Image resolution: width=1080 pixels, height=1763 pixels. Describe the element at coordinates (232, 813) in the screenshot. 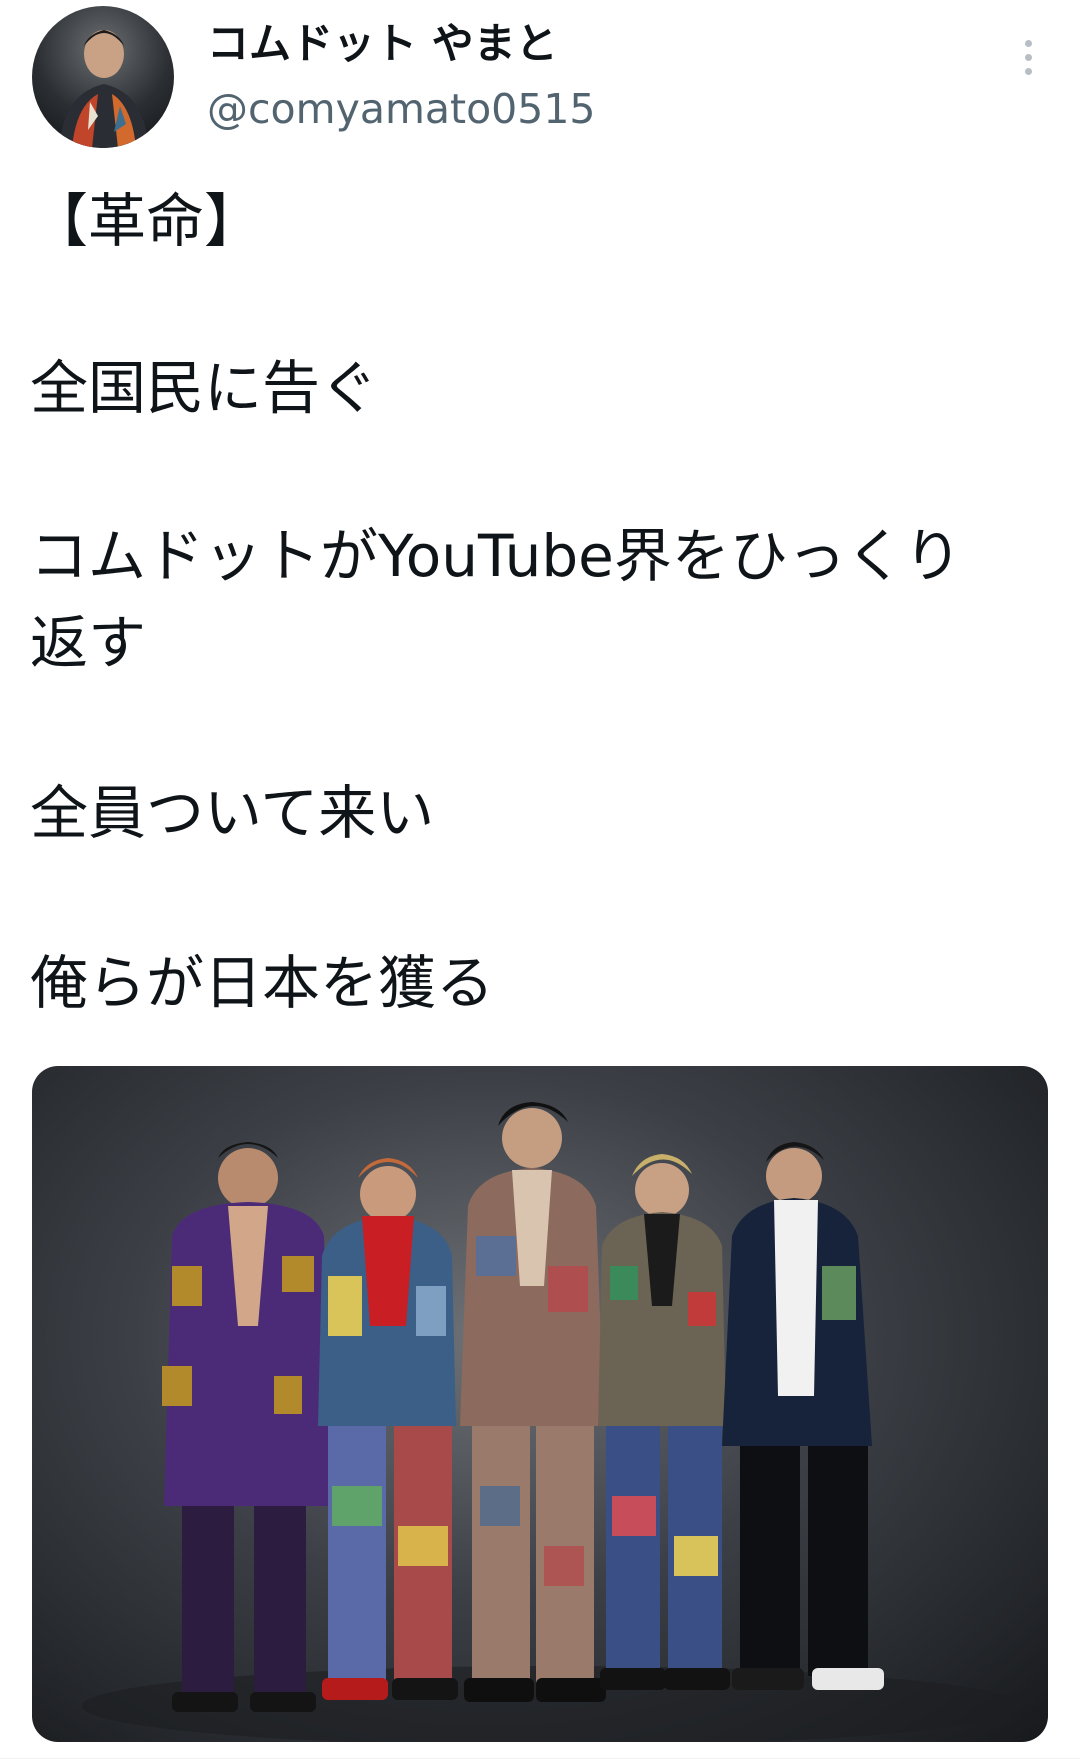

I see `tweet-text-line: 全員ついて来い` at that location.